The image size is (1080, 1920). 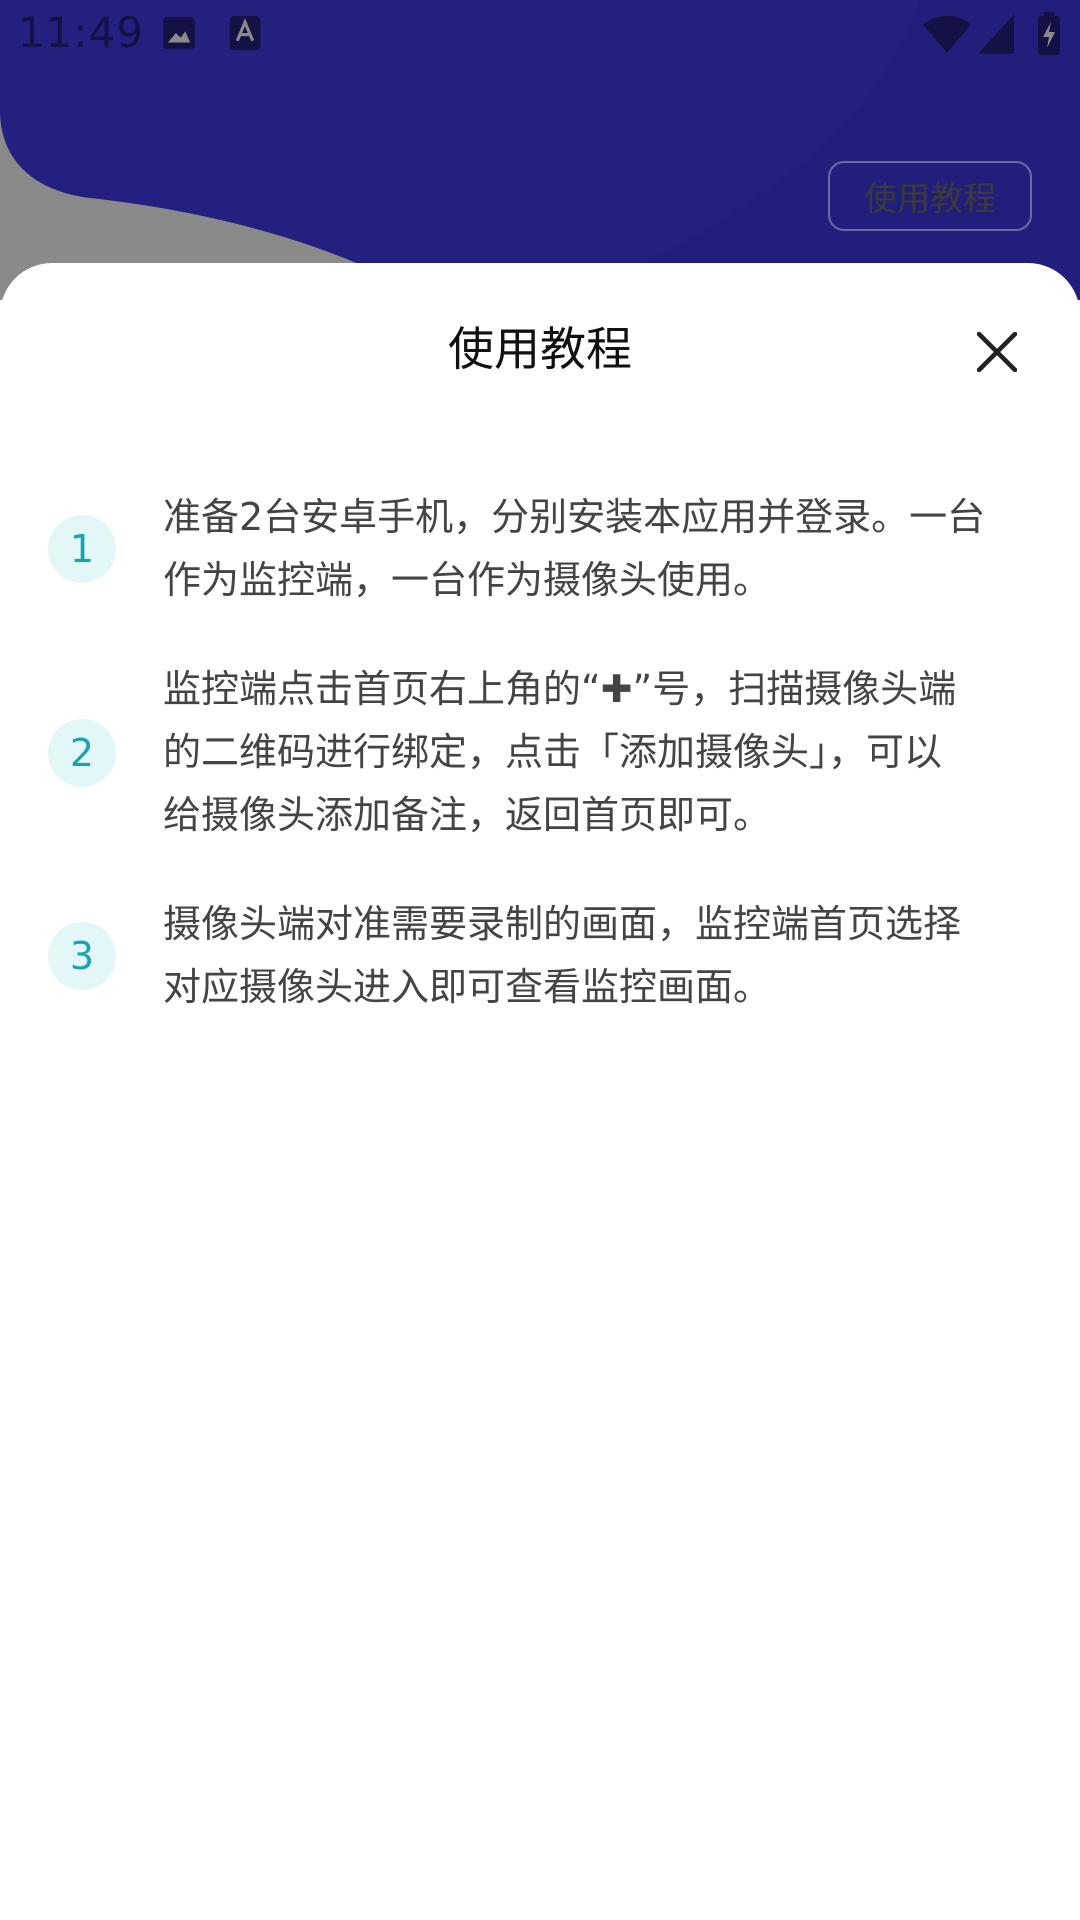 I want to click on wifi-icon, so click(x=947, y=34).